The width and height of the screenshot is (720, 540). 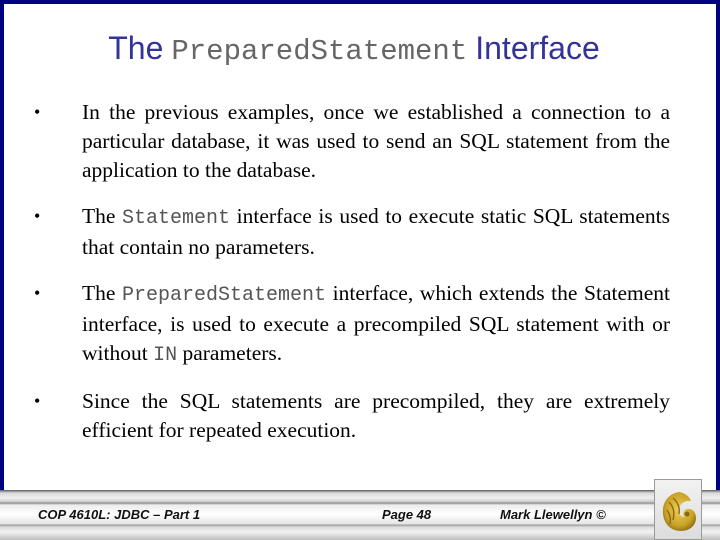 What do you see at coordinates (407, 514) in the screenshot?
I see `footer-page-number: Page 48` at bounding box center [407, 514].